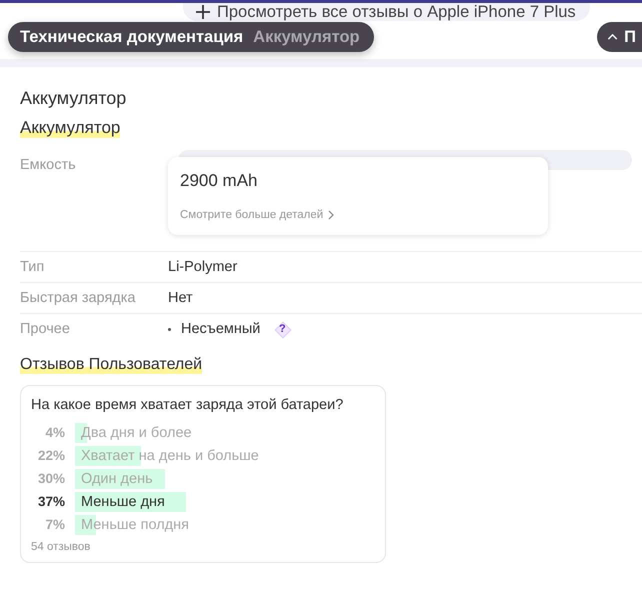  Describe the element at coordinates (306, 37) in the screenshot. I see `breadcrumb-current: Аккумулятор` at that location.